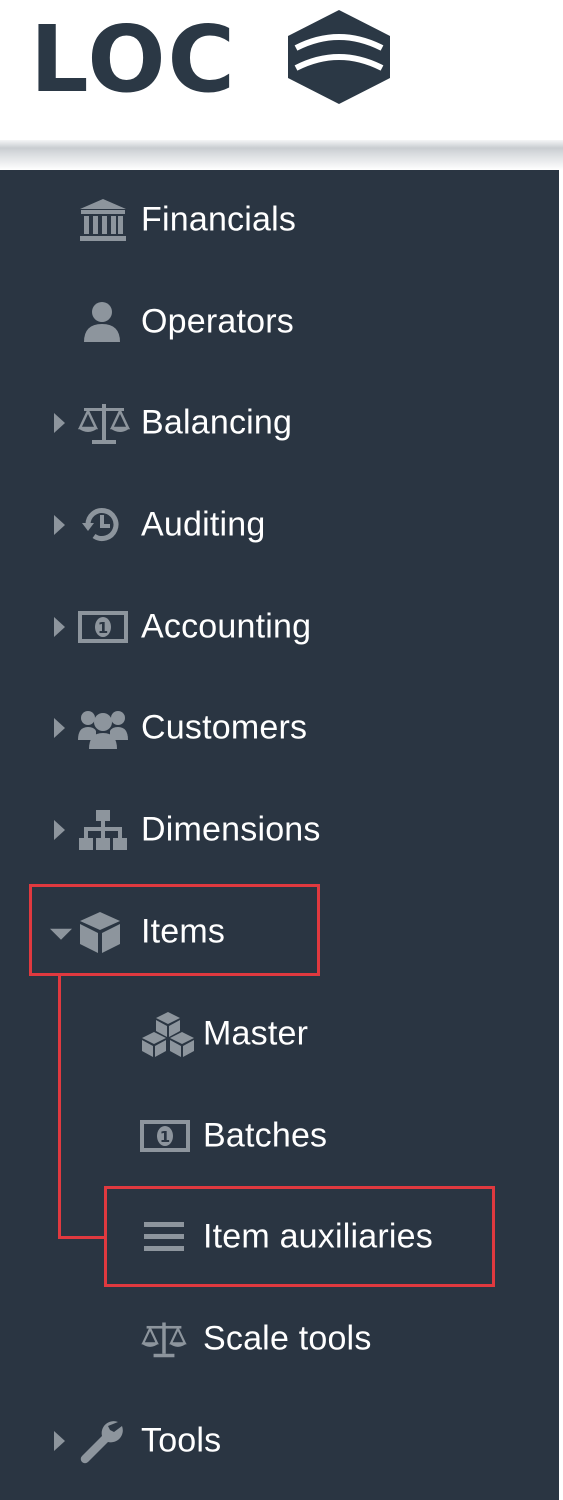 The width and height of the screenshot is (563, 1500). I want to click on header-divider, so click(281, 155).